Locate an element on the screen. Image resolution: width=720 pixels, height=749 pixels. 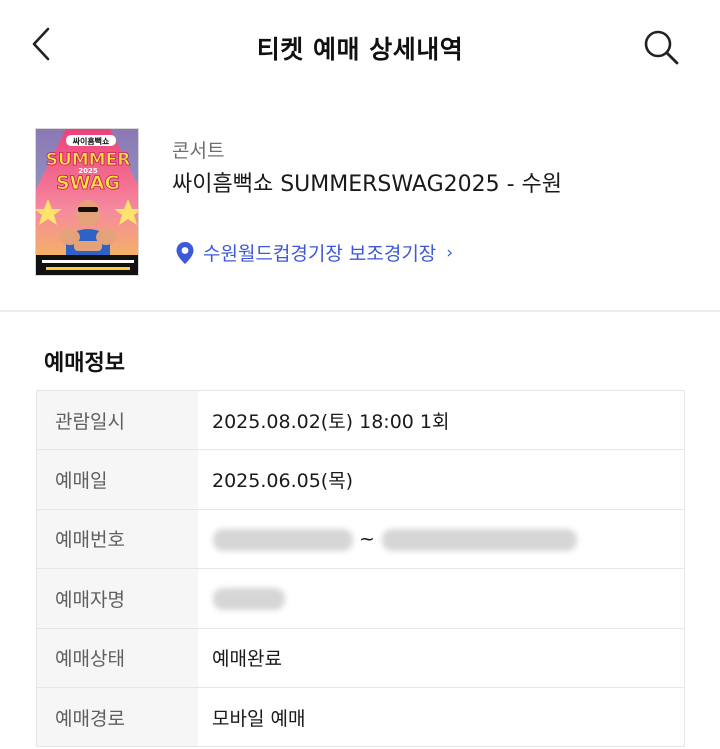
top-app-bar: 티켓 예매 상세내역 is located at coordinates (360, 46).